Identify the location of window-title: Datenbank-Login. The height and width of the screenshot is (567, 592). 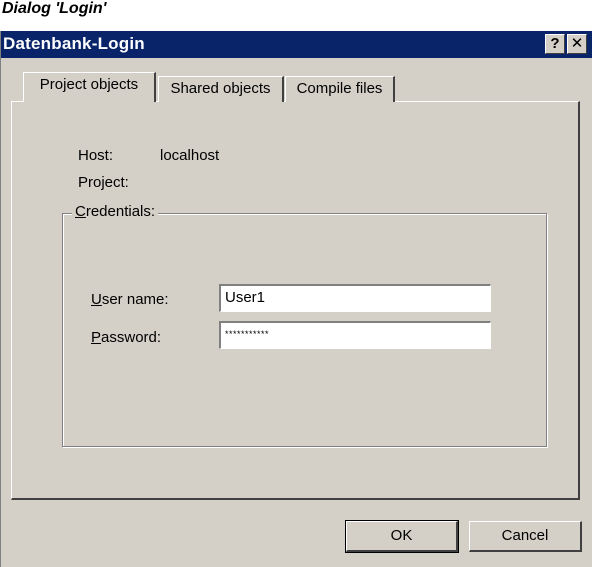
(74, 43).